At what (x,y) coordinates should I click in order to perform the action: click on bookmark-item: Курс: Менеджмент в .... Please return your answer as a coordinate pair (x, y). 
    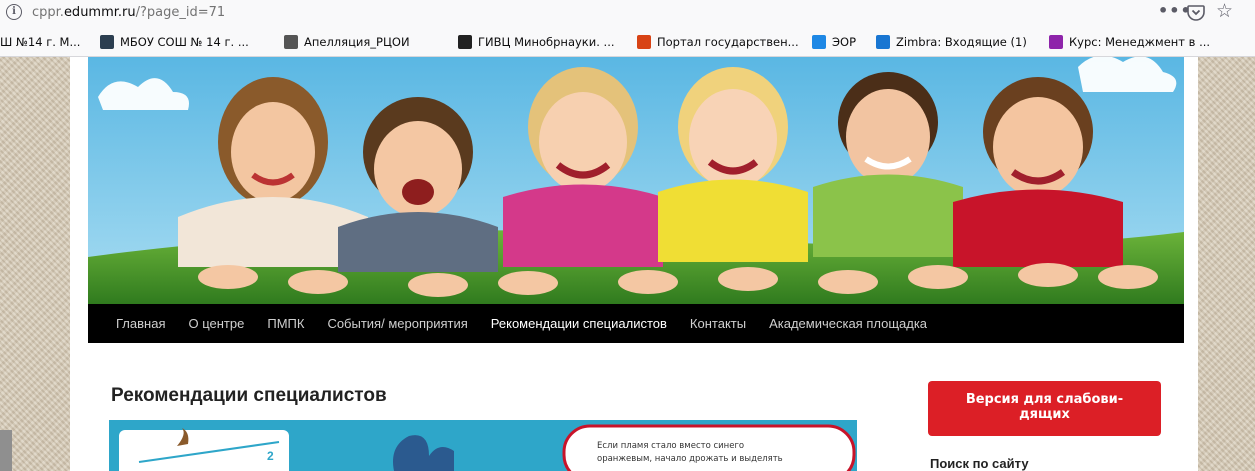
    Looking at the image, I should click on (1129, 42).